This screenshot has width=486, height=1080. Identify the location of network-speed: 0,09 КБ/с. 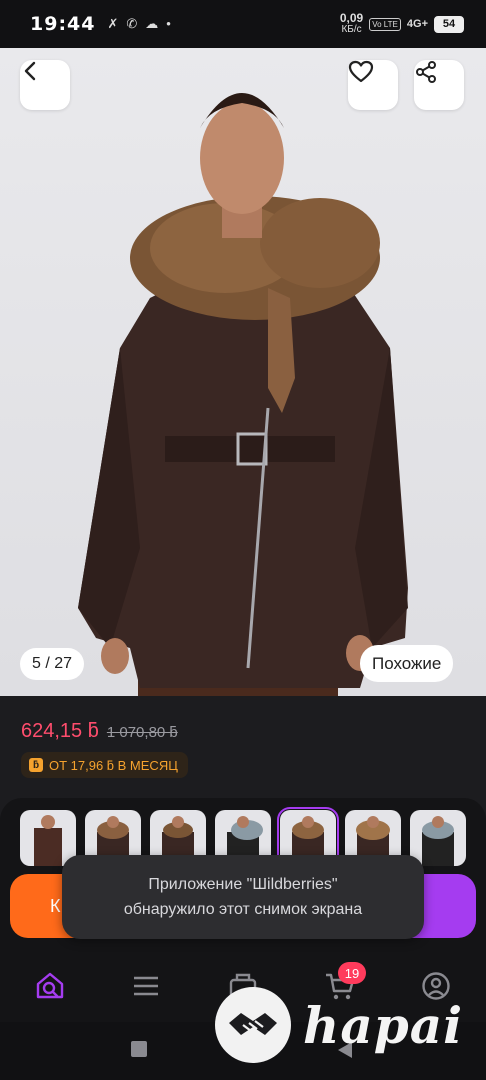
(351, 23).